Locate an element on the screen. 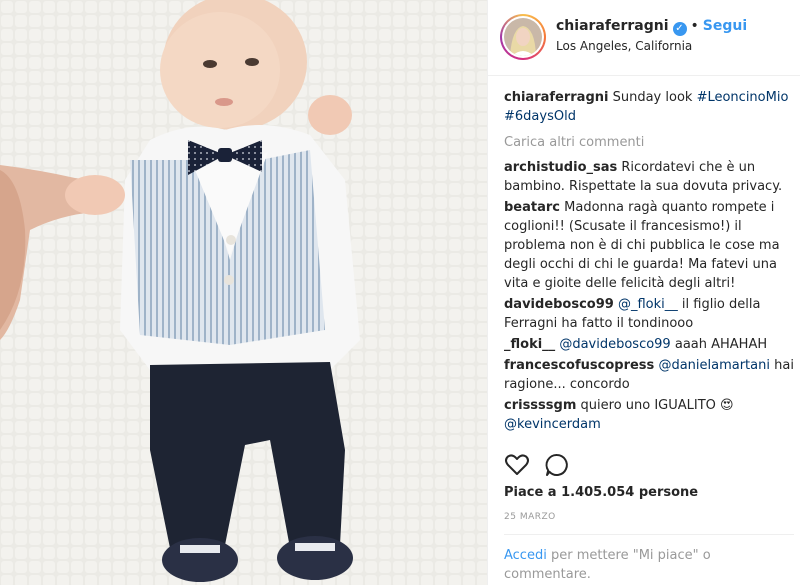  comment-item: _floki__ @davidebosco99 aaah AHAHAH is located at coordinates (649, 344).